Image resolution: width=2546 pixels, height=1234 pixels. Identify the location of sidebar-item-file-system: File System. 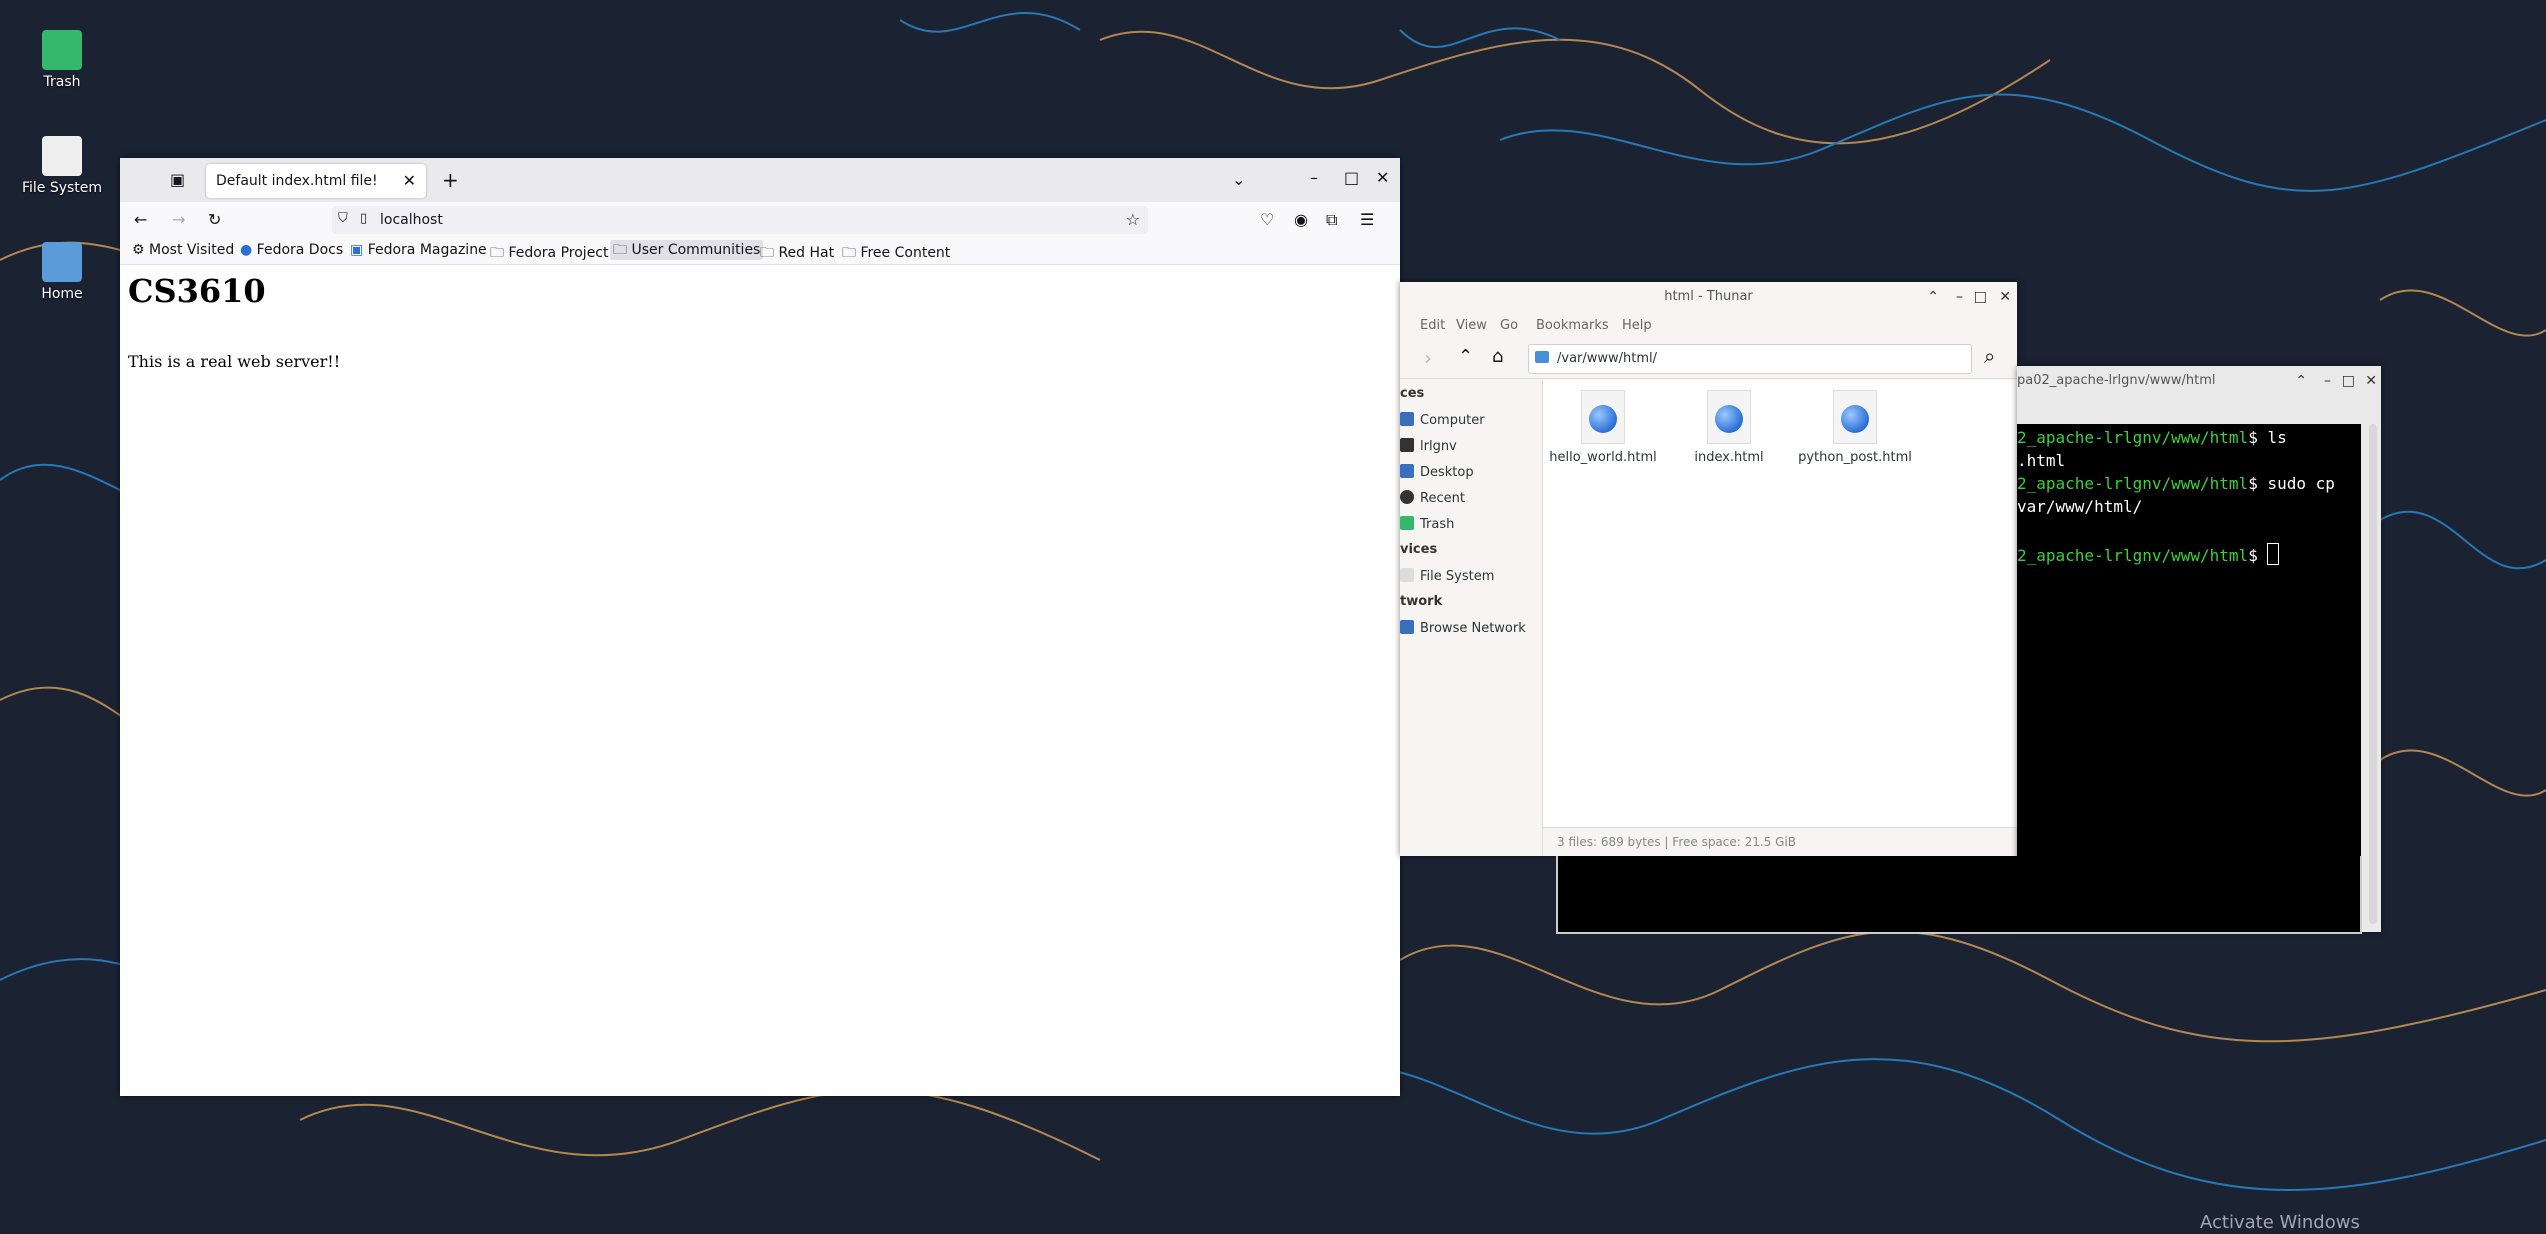
(1447, 576).